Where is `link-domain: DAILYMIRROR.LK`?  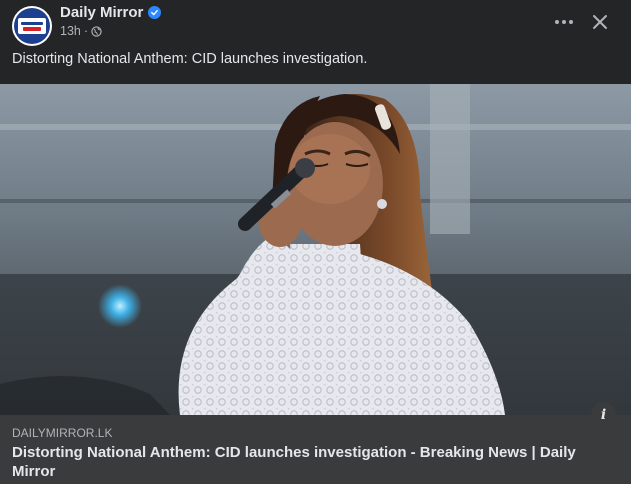
link-domain: DAILYMIRROR.LK is located at coordinates (62, 433).